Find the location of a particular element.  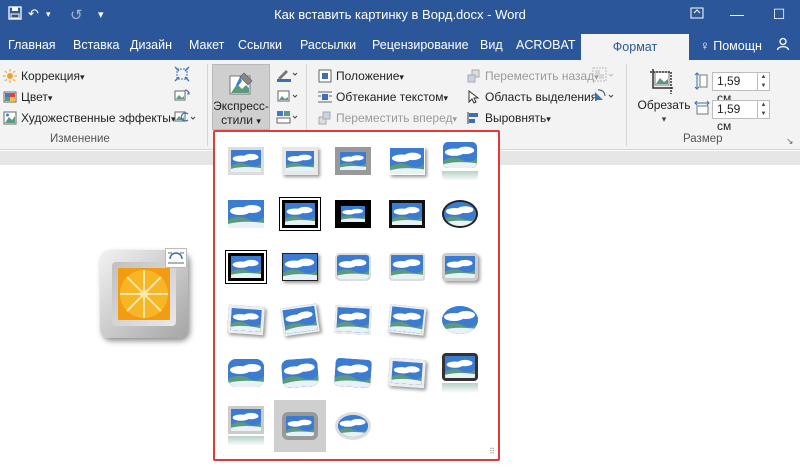

tab-format: Формат is located at coordinates (635, 47).